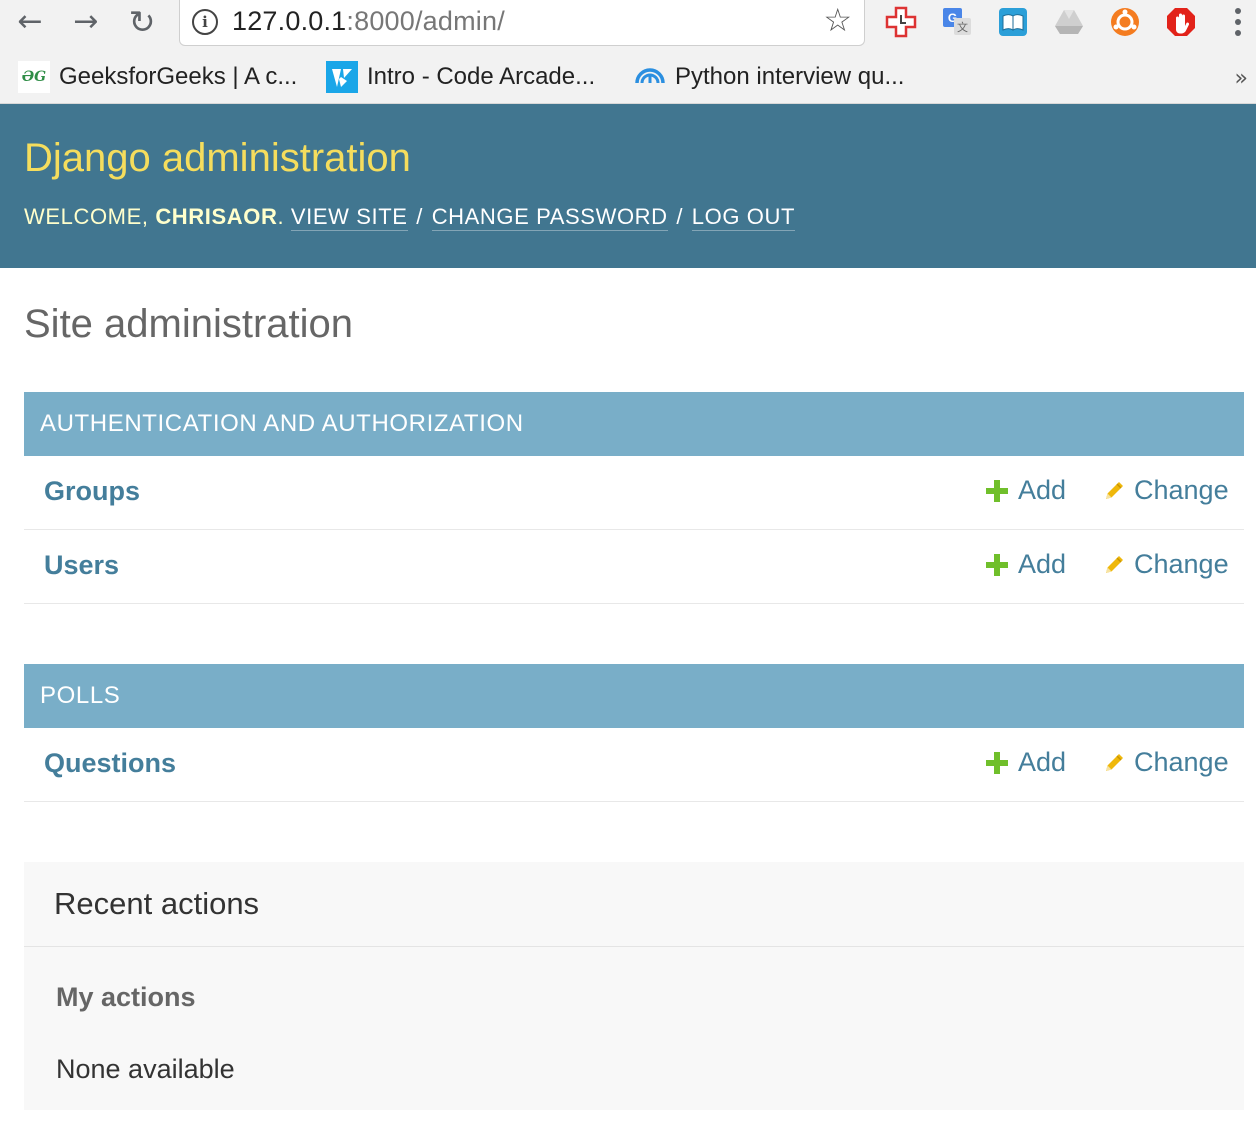  I want to click on browser-toolbar: ← → ↻ i 127.0.0.1:8000/admin/ ☆ G文, so click(628, 26).